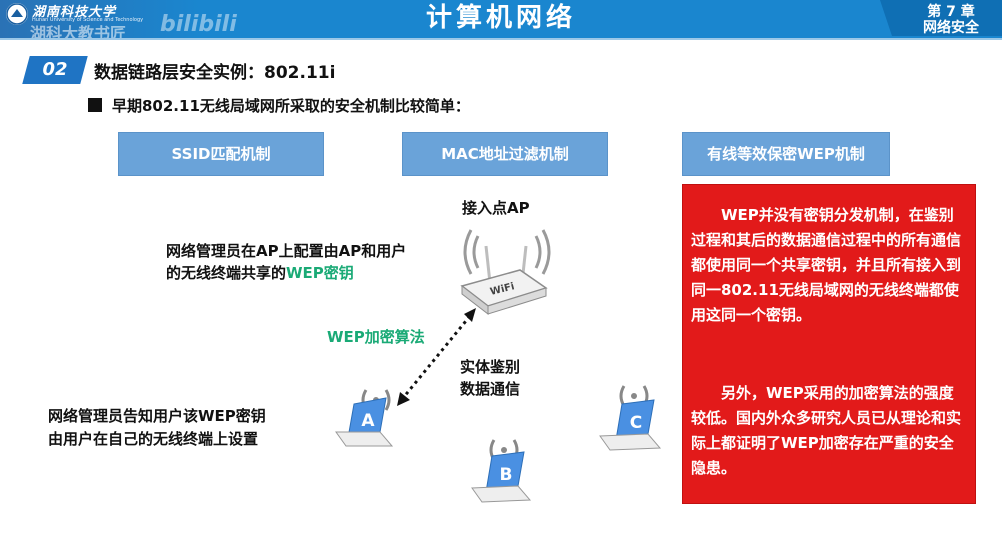  What do you see at coordinates (636, 423) in the screenshot?
I see `laptop-c-label: C` at bounding box center [636, 423].